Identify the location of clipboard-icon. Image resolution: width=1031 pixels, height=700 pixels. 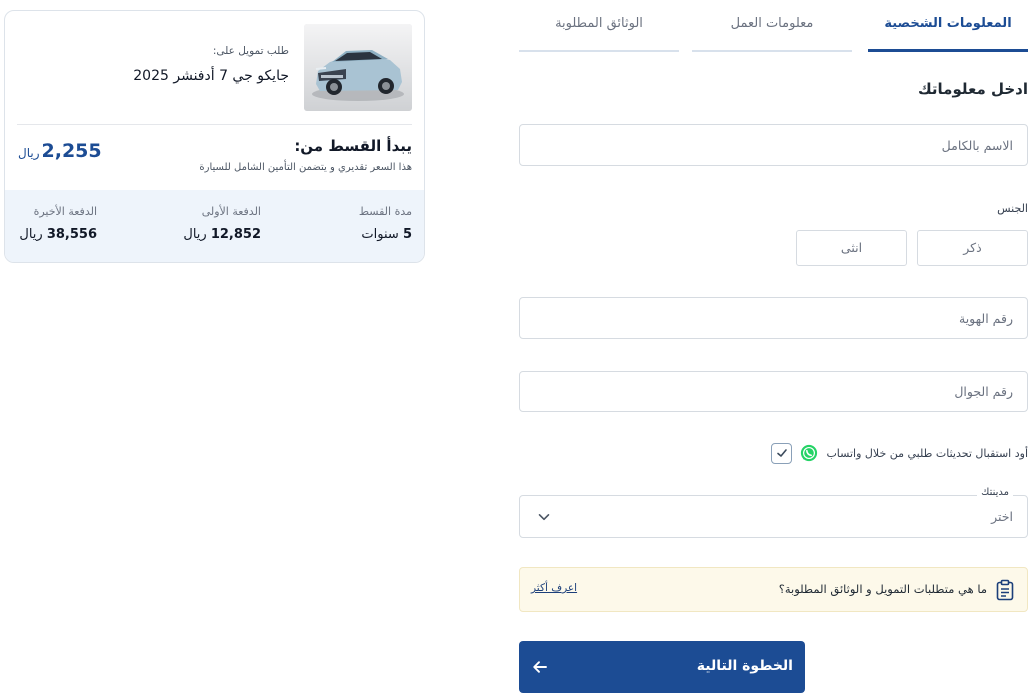
(1005, 590).